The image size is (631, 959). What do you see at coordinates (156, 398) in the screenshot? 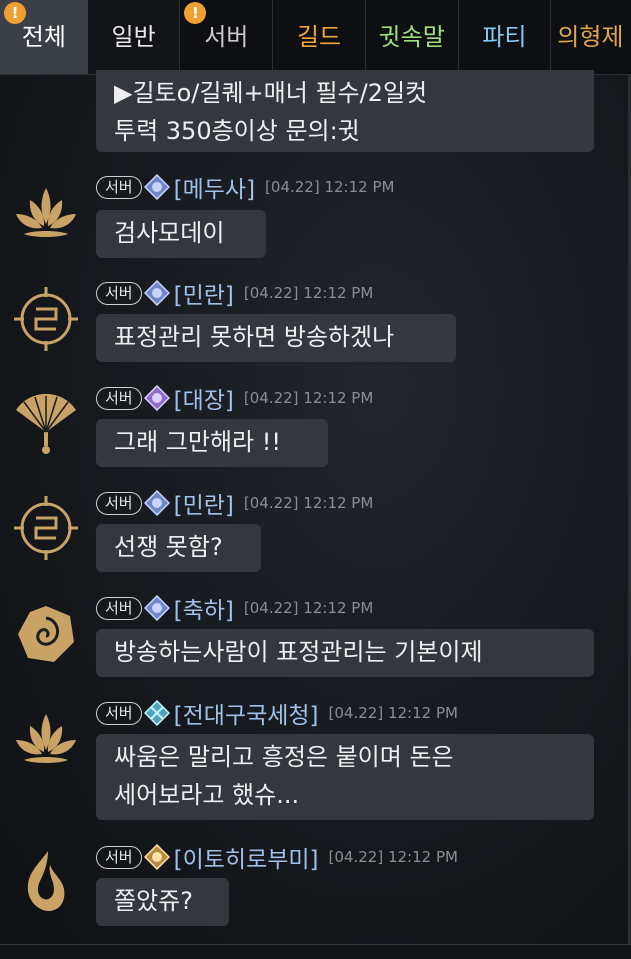
I see `rank-emblem-purple-icon` at bounding box center [156, 398].